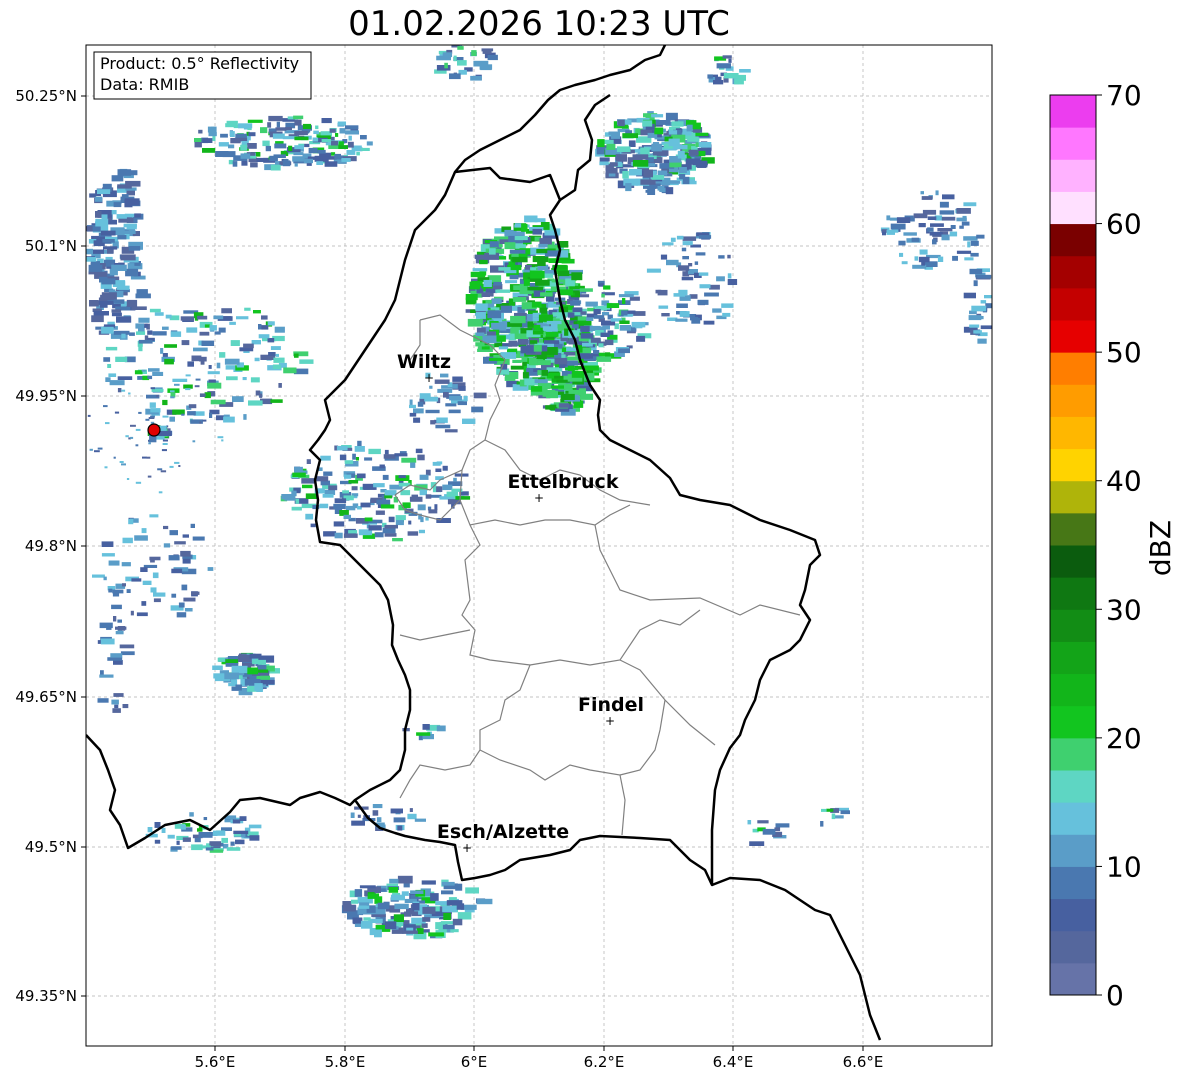 This screenshot has height=1081, width=1184. Describe the element at coordinates (1115, 995) in the screenshot. I see `colorbar-tick-label: 0` at that location.